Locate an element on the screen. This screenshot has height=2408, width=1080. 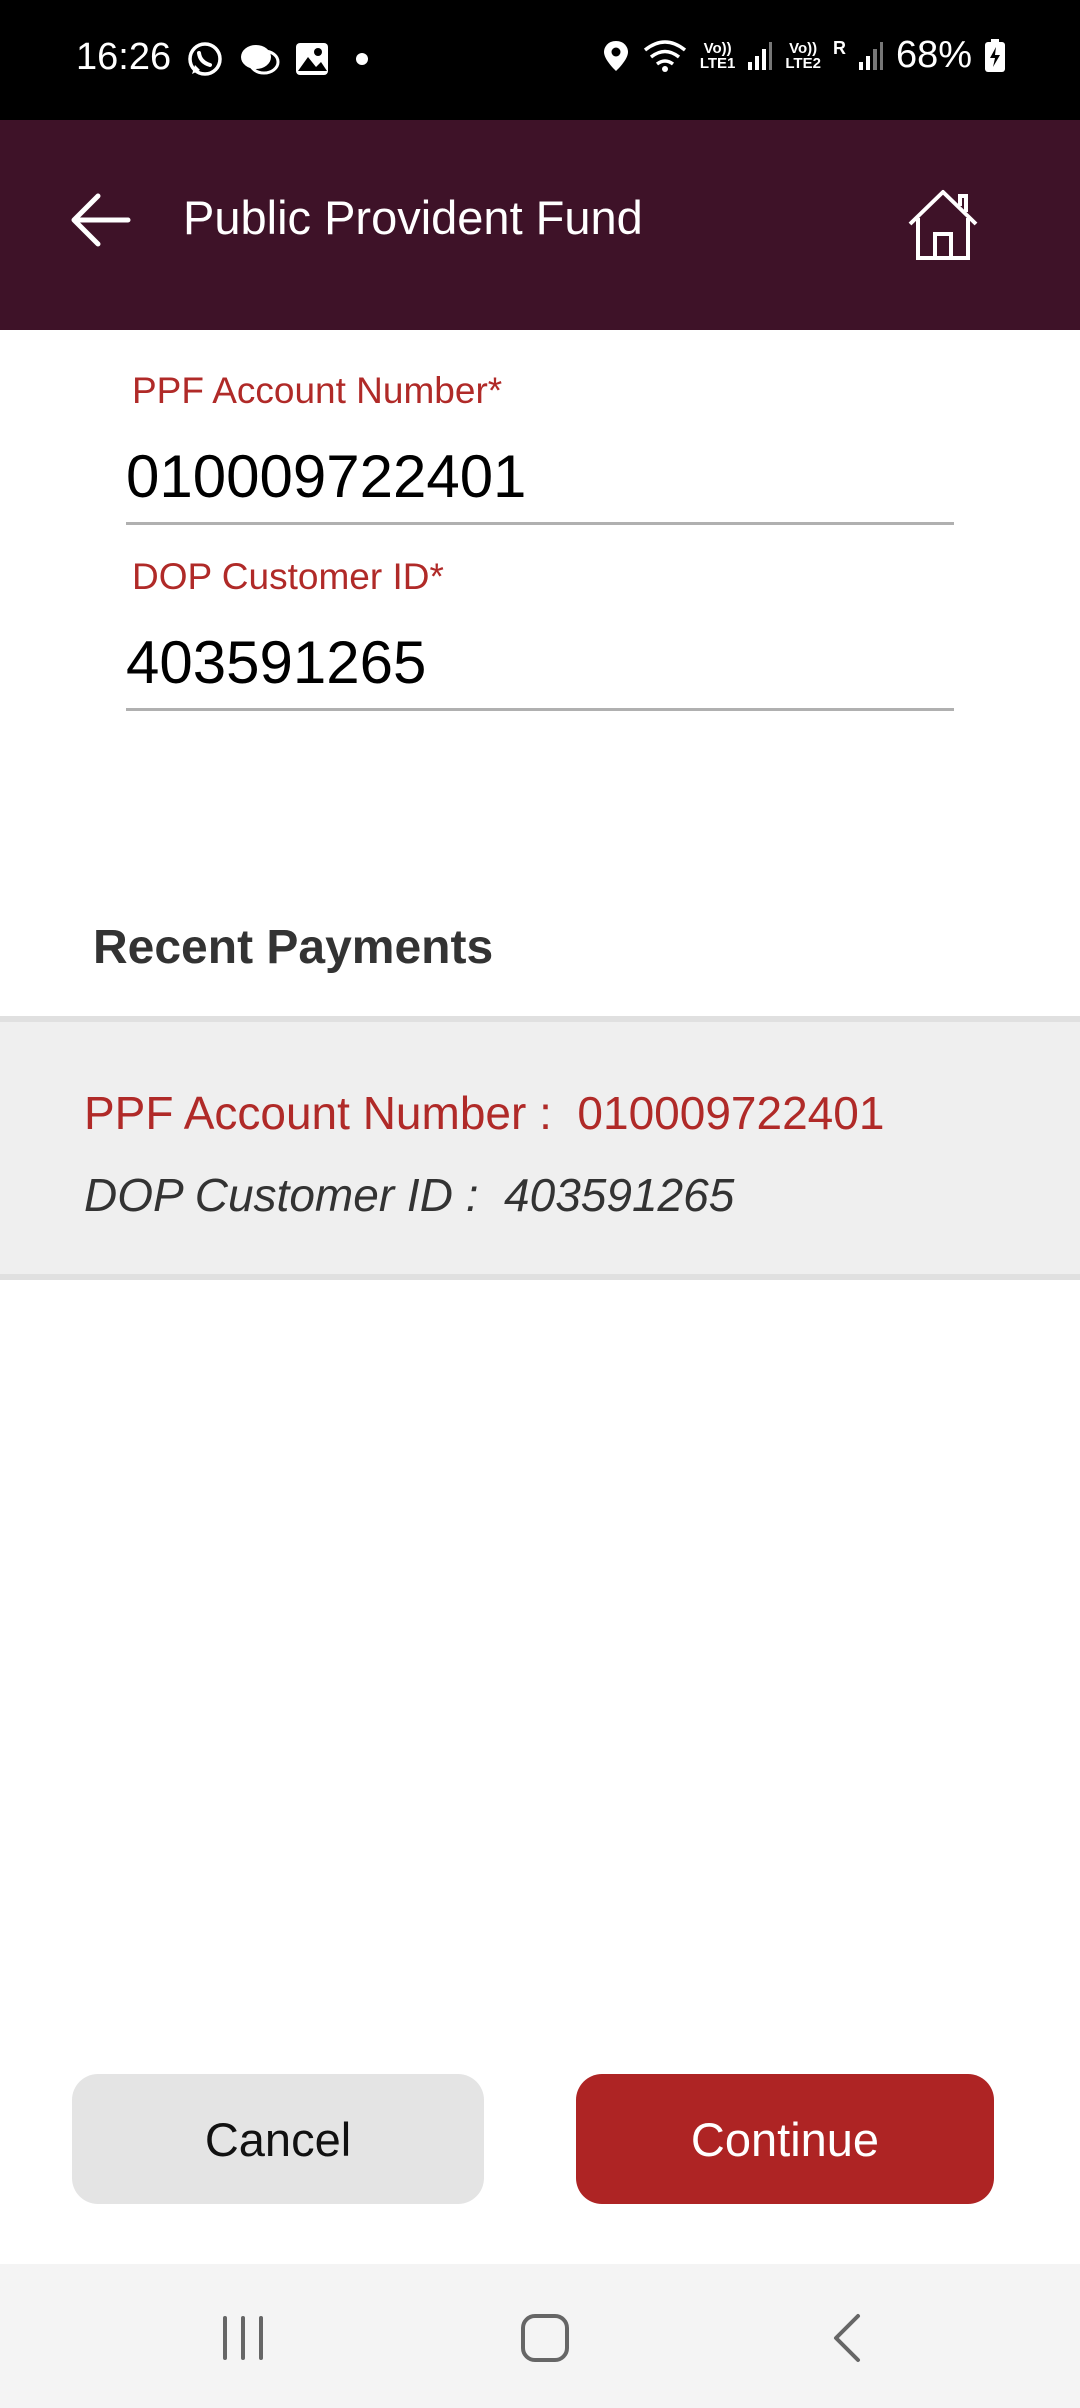
continue-button: Continue is located at coordinates (785, 2139).